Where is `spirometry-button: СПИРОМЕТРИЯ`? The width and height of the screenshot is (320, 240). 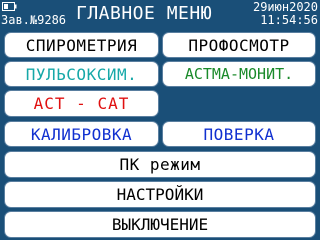
spirometry-button: СПИРОМЕТРИЯ is located at coordinates (81, 45).